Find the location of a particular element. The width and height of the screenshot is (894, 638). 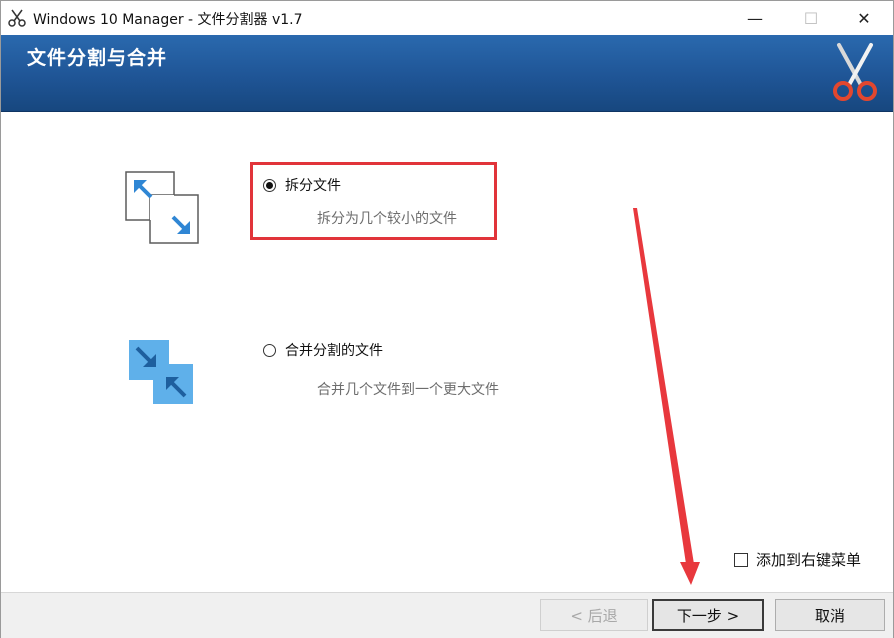

checkbox is located at coordinates (741, 559).